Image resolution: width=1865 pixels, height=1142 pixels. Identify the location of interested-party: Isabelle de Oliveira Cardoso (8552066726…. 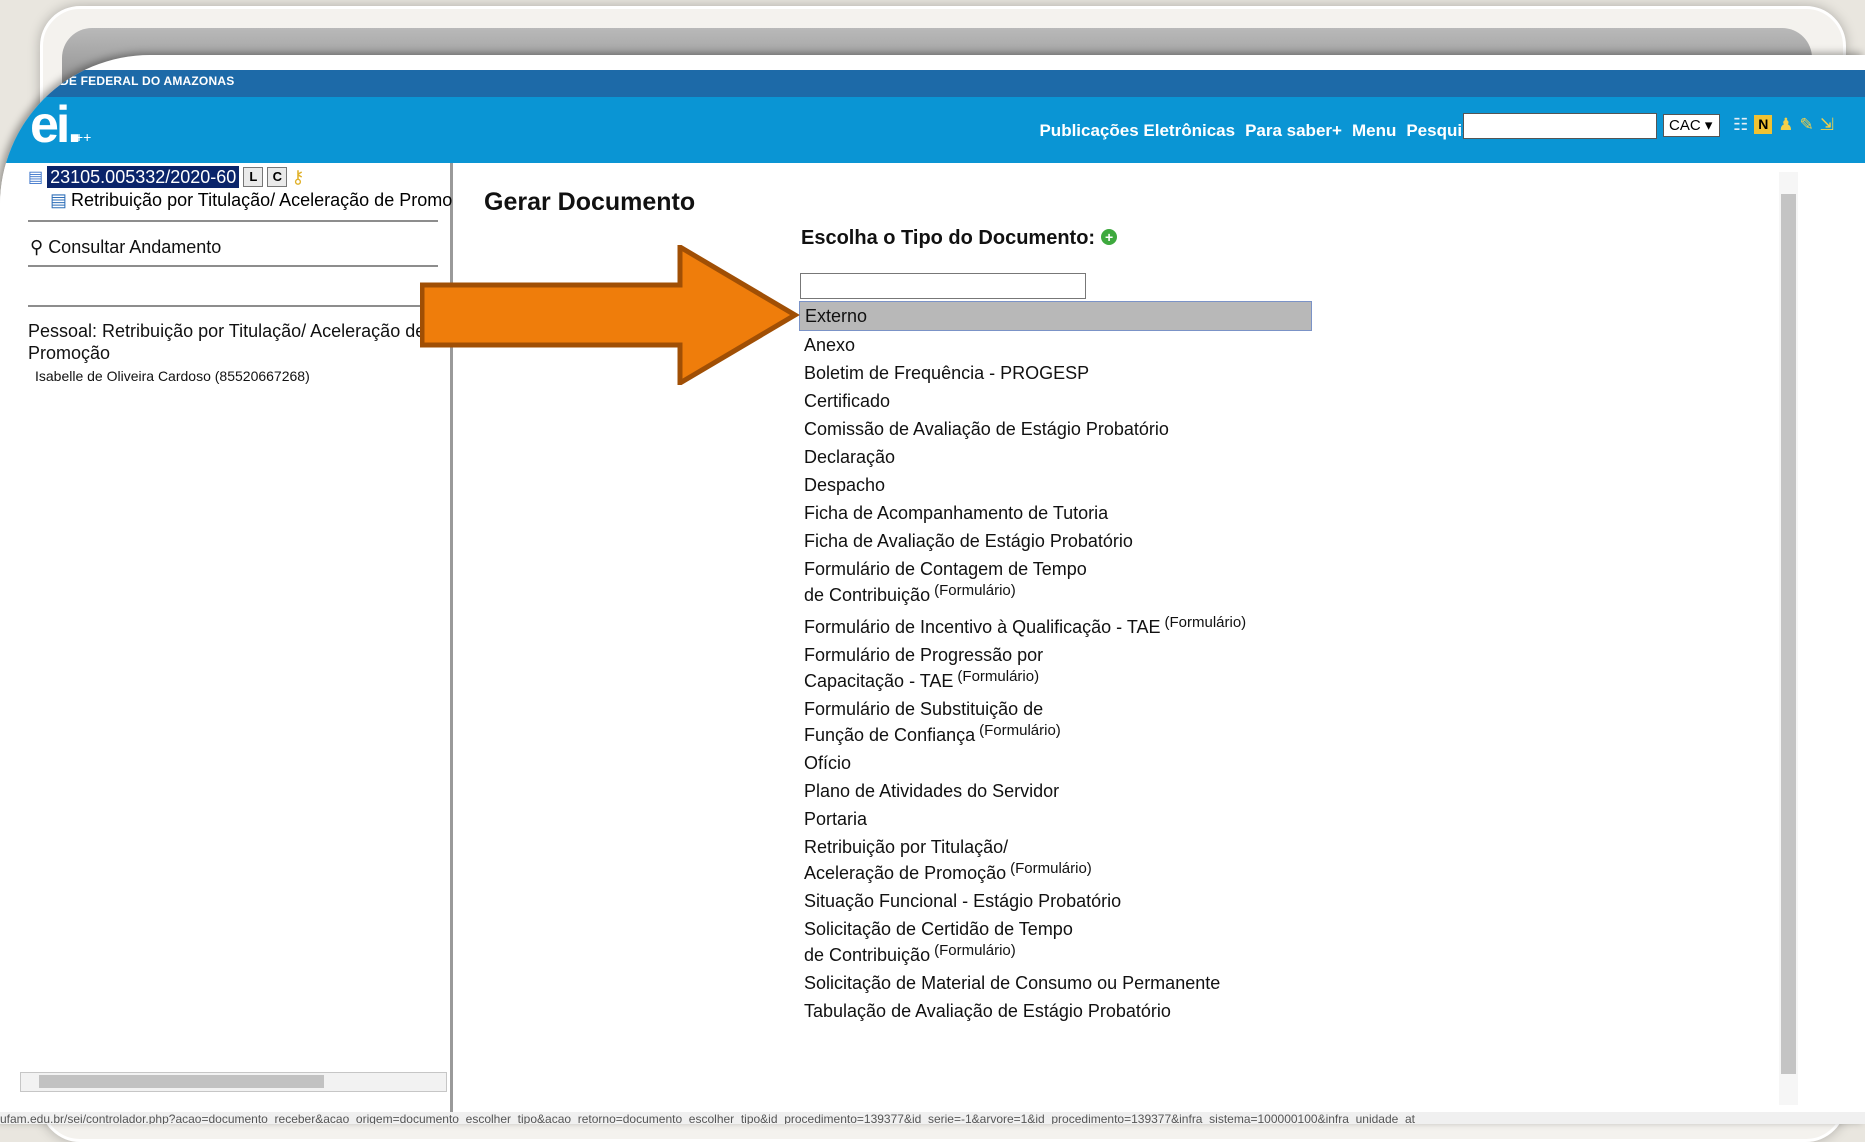
(172, 376).